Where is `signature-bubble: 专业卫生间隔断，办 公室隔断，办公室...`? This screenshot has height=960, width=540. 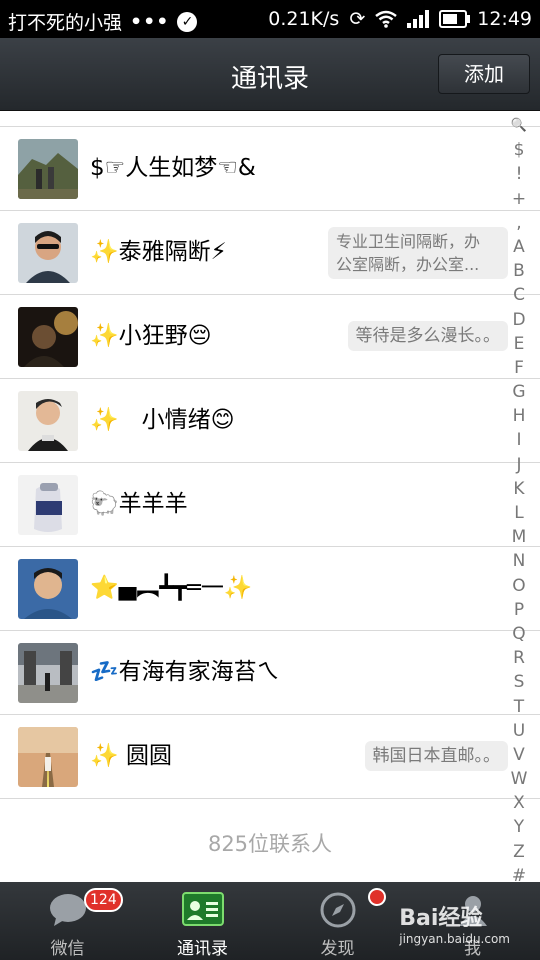
signature-bubble: 专业卫生间隔断，办 公室隔断，办公室... is located at coordinates (418, 253).